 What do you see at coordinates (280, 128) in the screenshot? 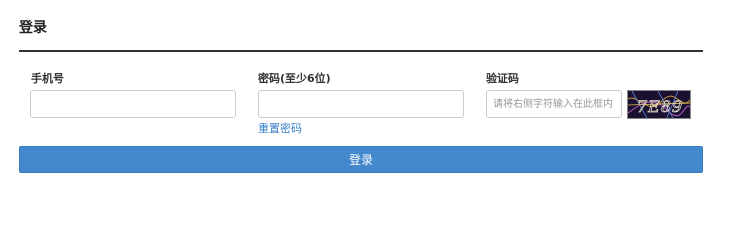
I see `reset-password-link: 重置密码` at bounding box center [280, 128].